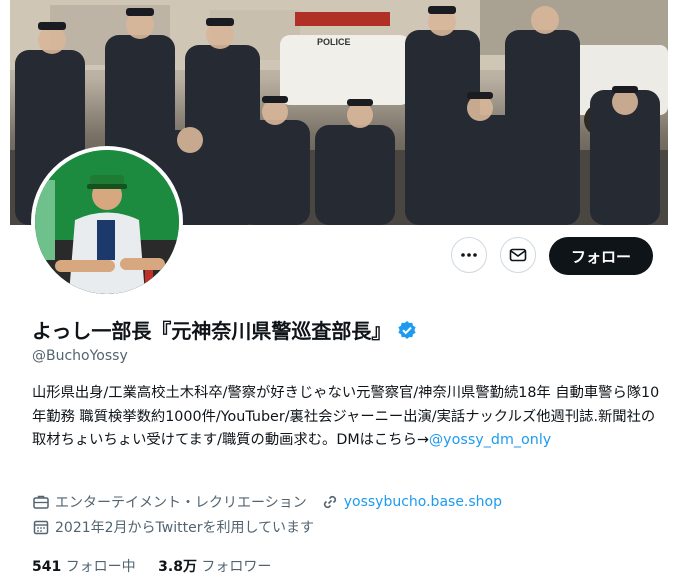 The width and height of the screenshot is (675, 578). I want to click on follow-stats: 541 フォロー中 3.8万 フォロワー, so click(151, 566).